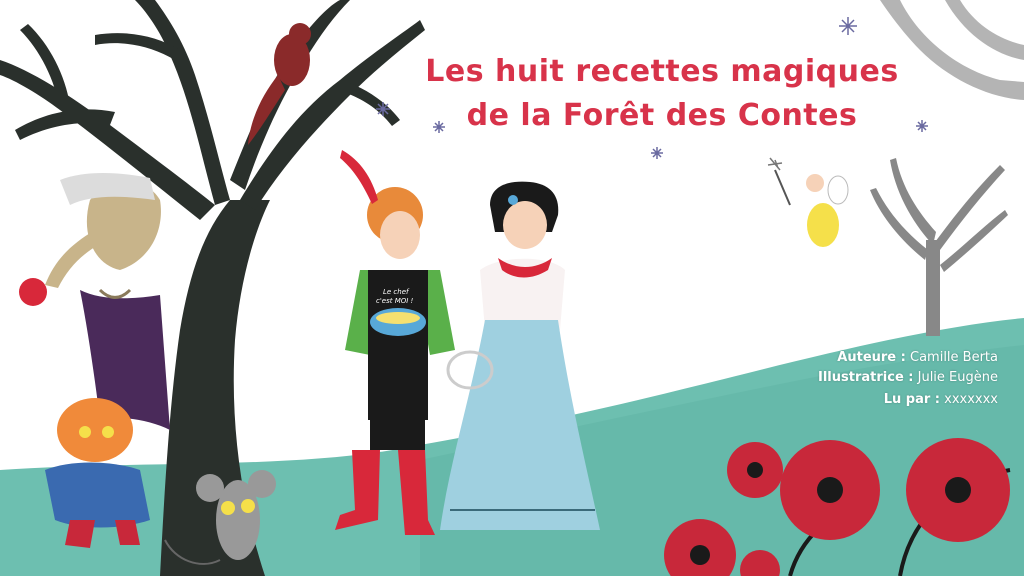 This screenshot has height=576, width=1024. Describe the element at coordinates (957, 377) in the screenshot. I see `illustrator-name: Julie Eugène` at that location.